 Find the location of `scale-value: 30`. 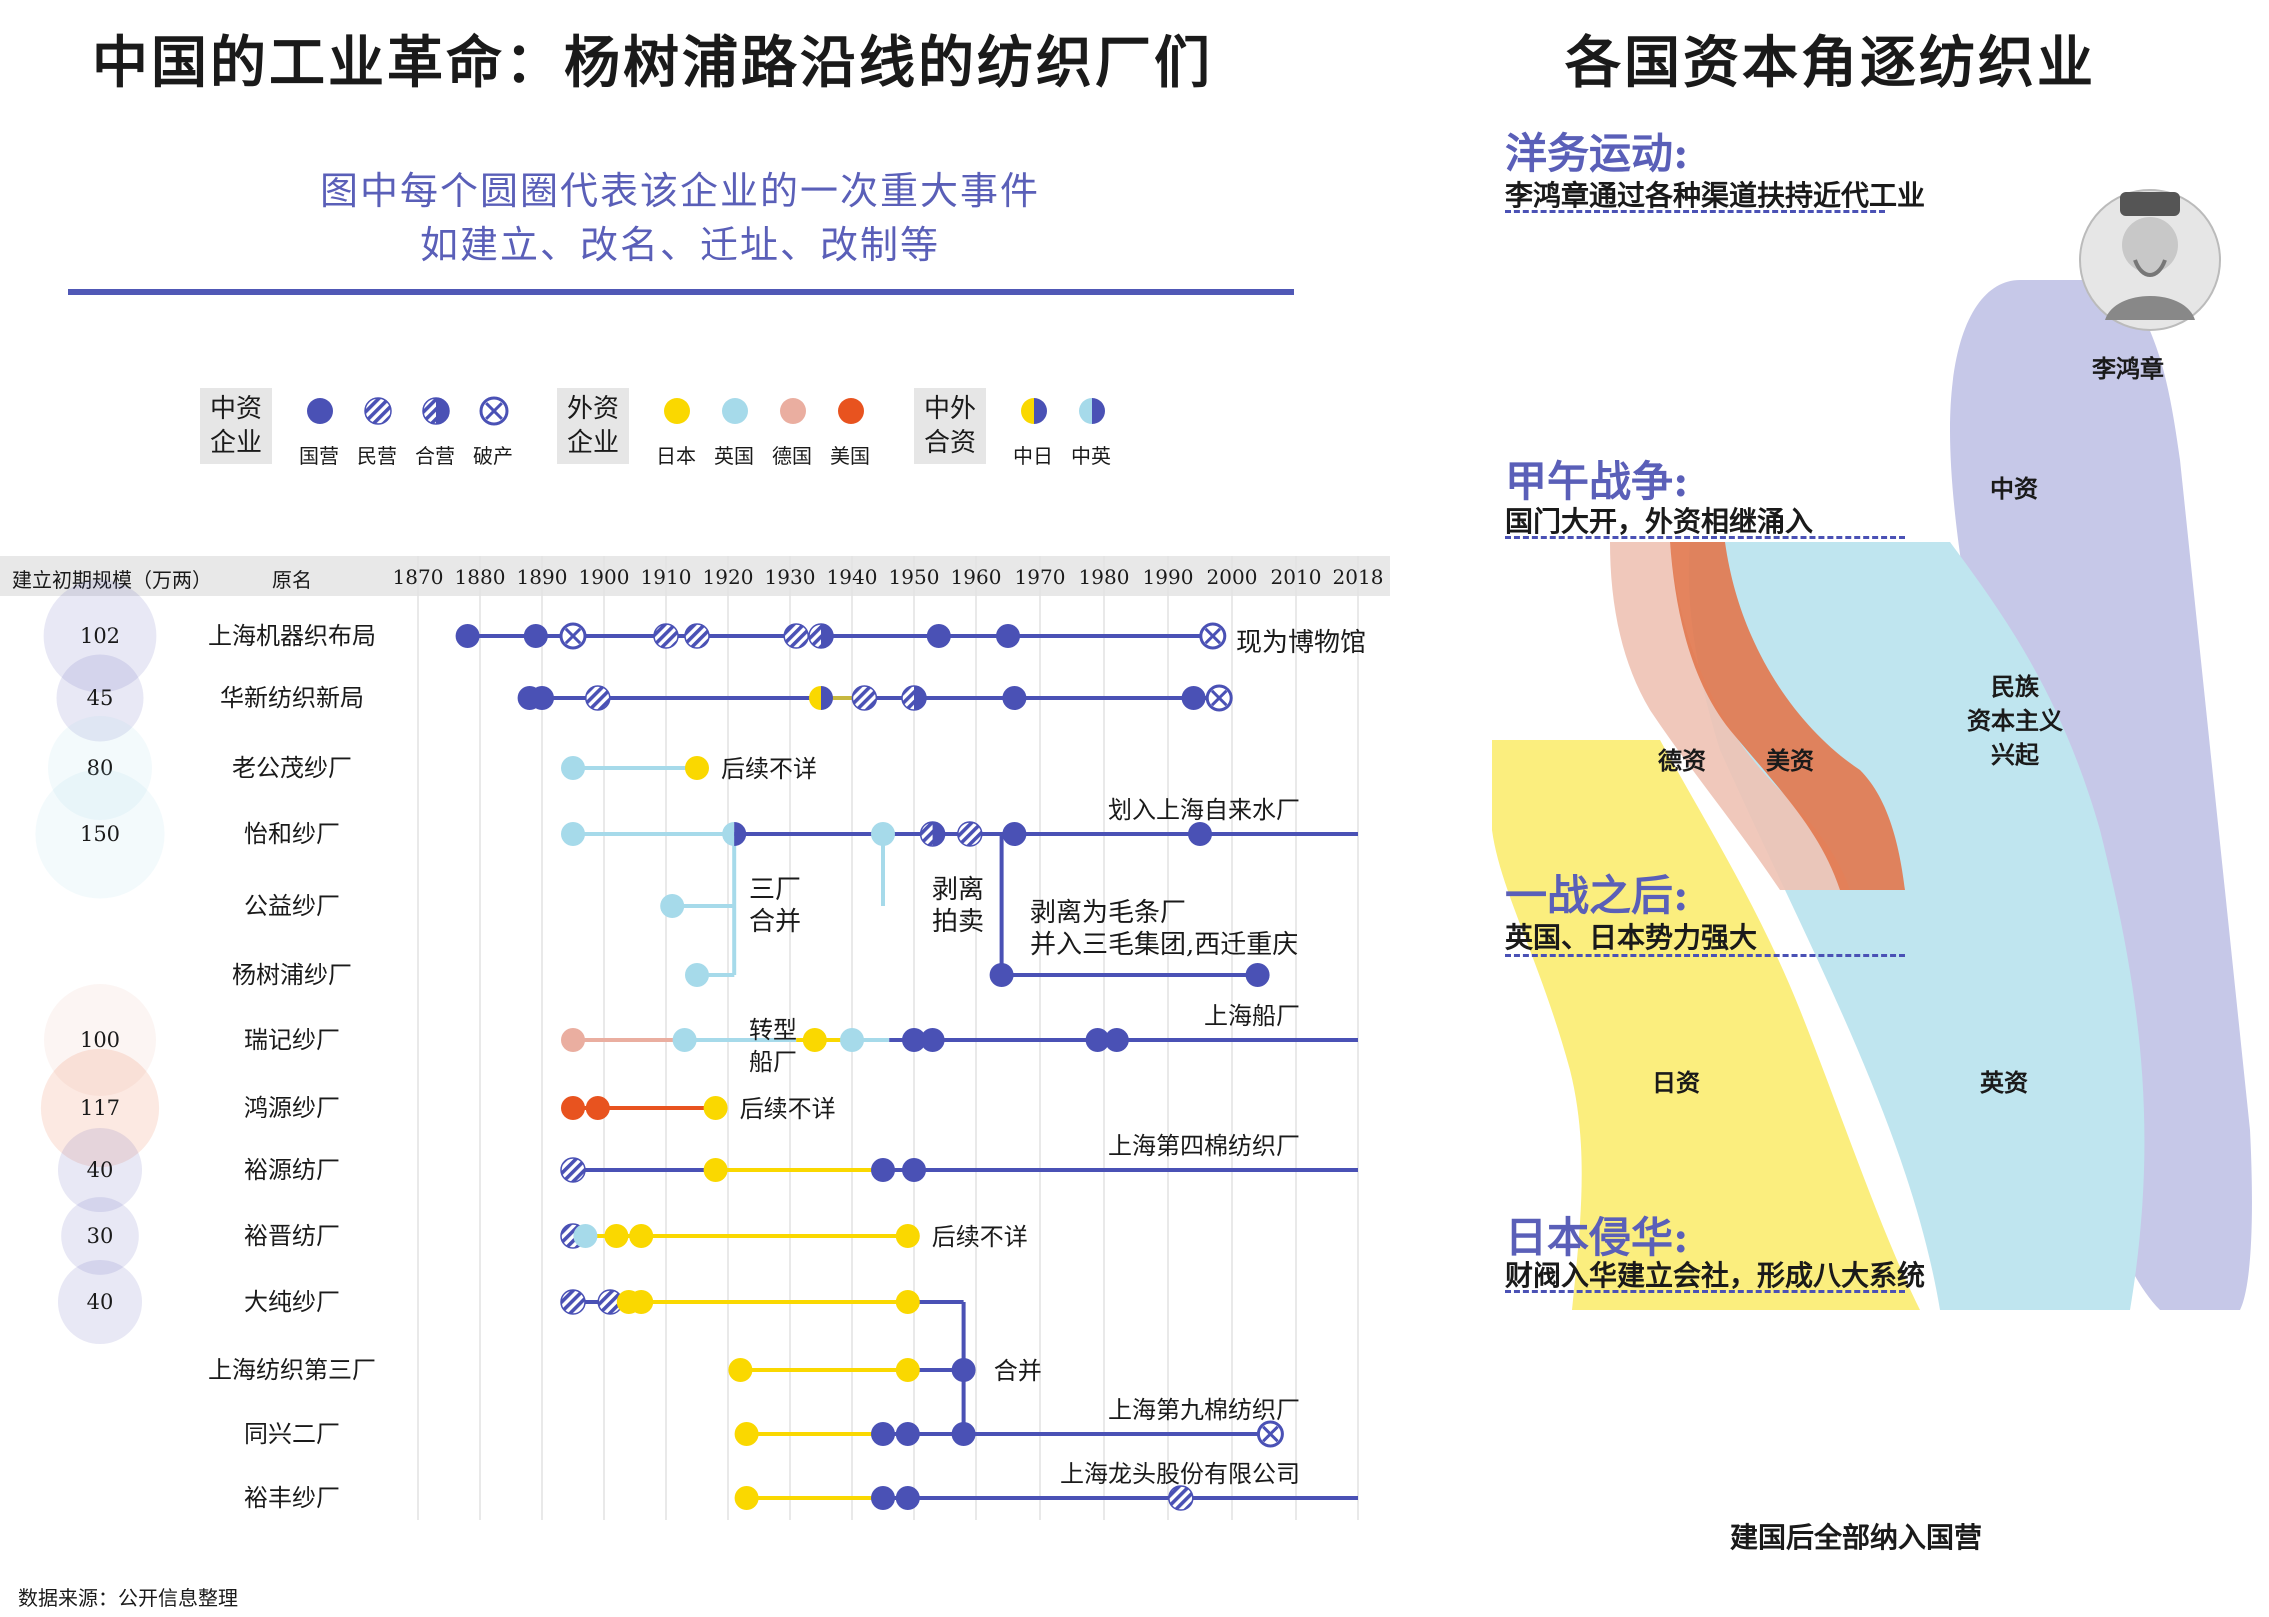

scale-value: 30 is located at coordinates (100, 1236).